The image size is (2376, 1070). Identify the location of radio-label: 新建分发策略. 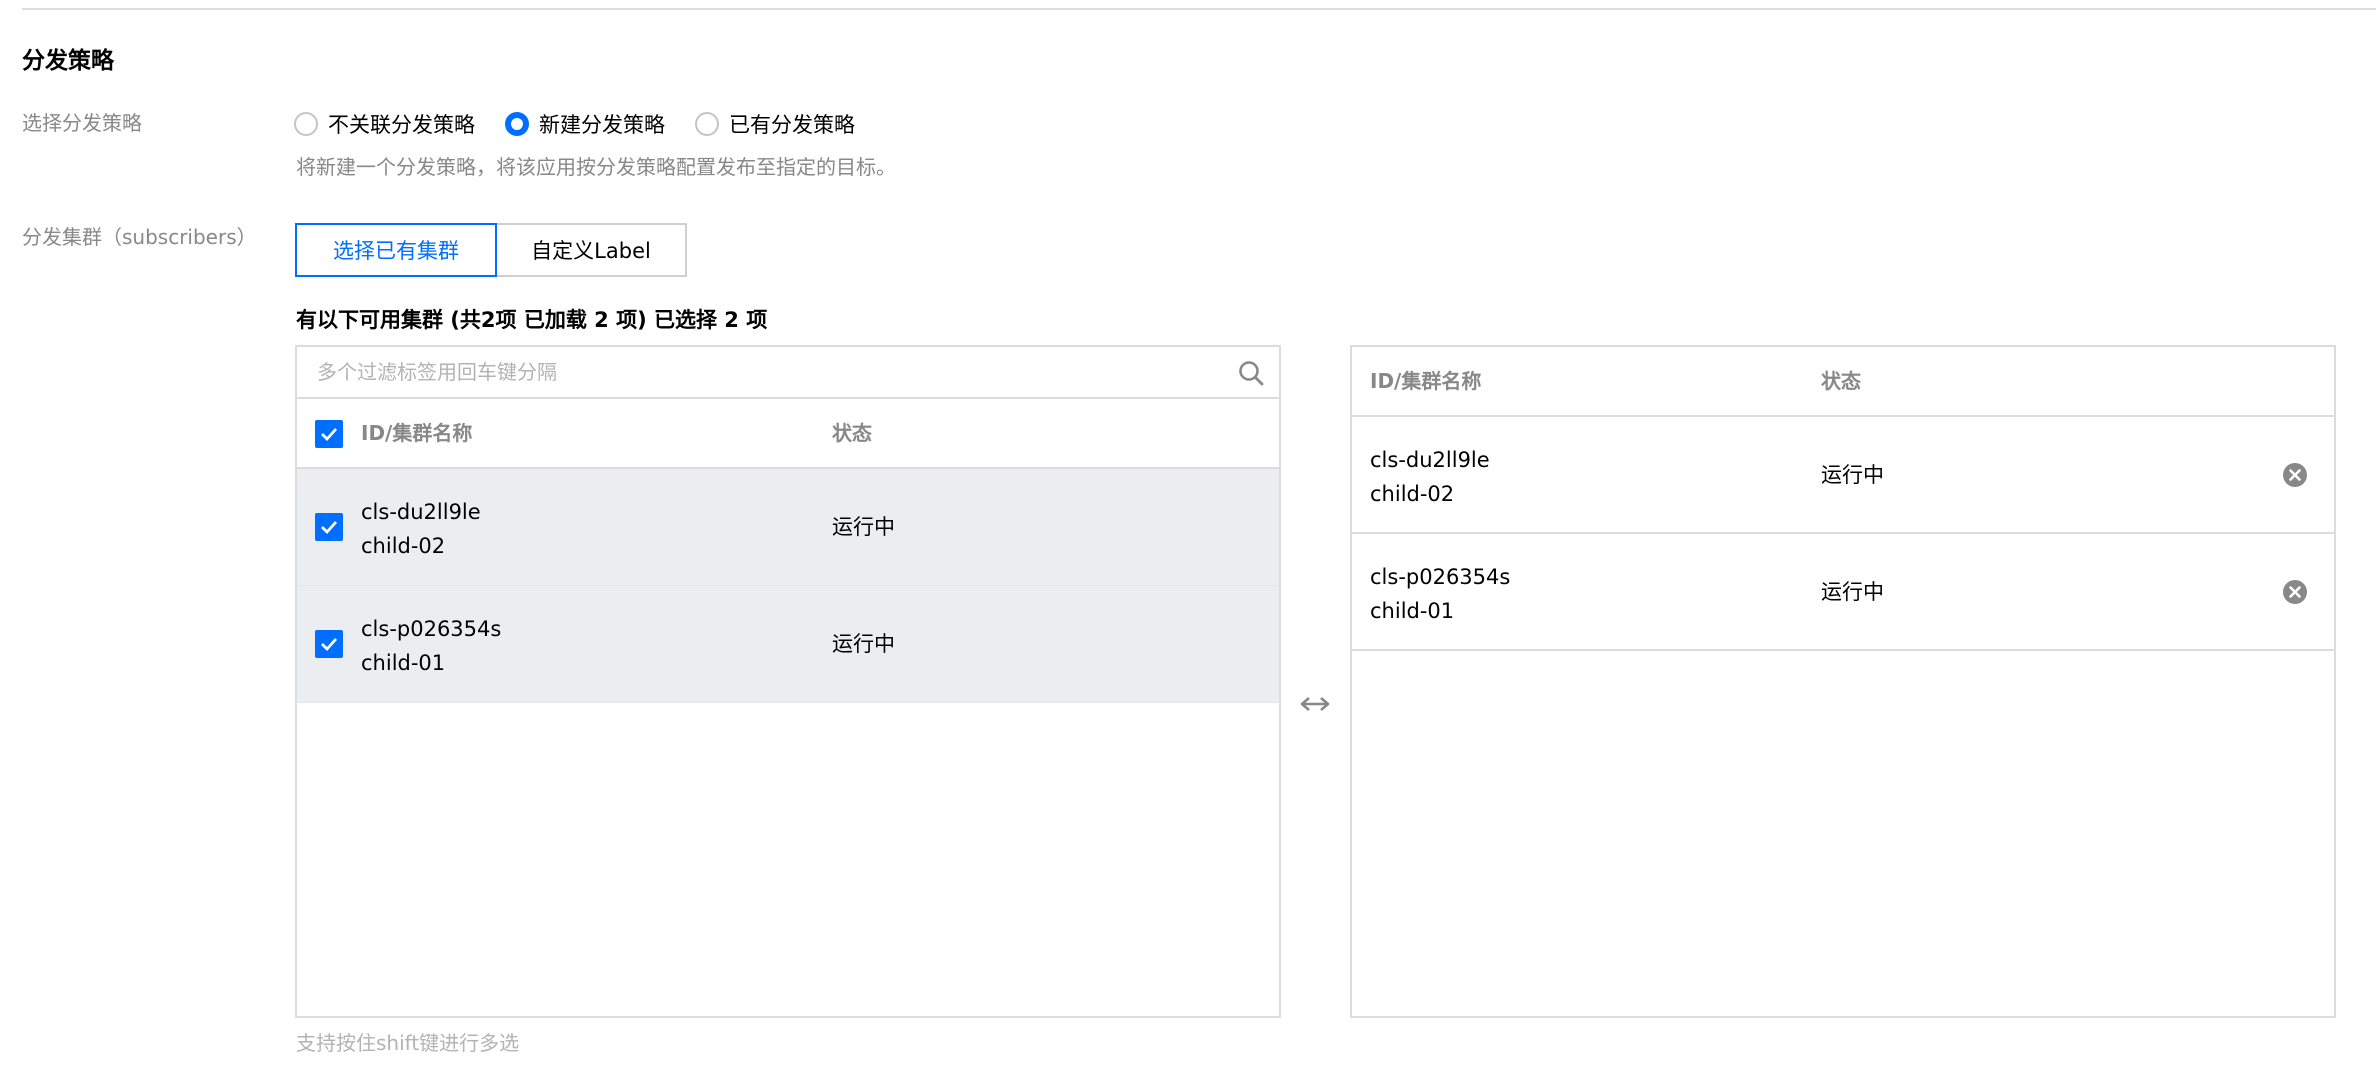
(602, 125).